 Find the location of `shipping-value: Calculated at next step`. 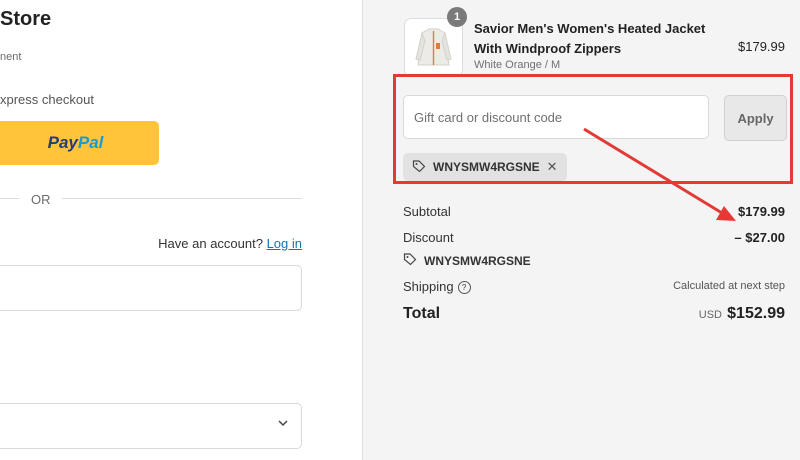

shipping-value: Calculated at next step is located at coordinates (729, 286).